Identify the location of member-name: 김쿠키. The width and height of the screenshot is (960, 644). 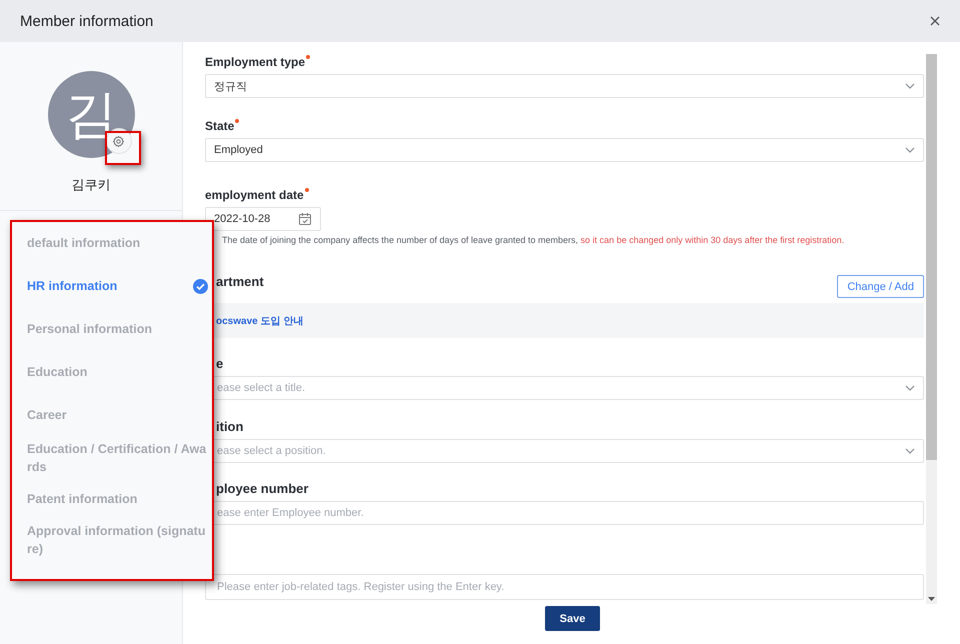
(91, 185).